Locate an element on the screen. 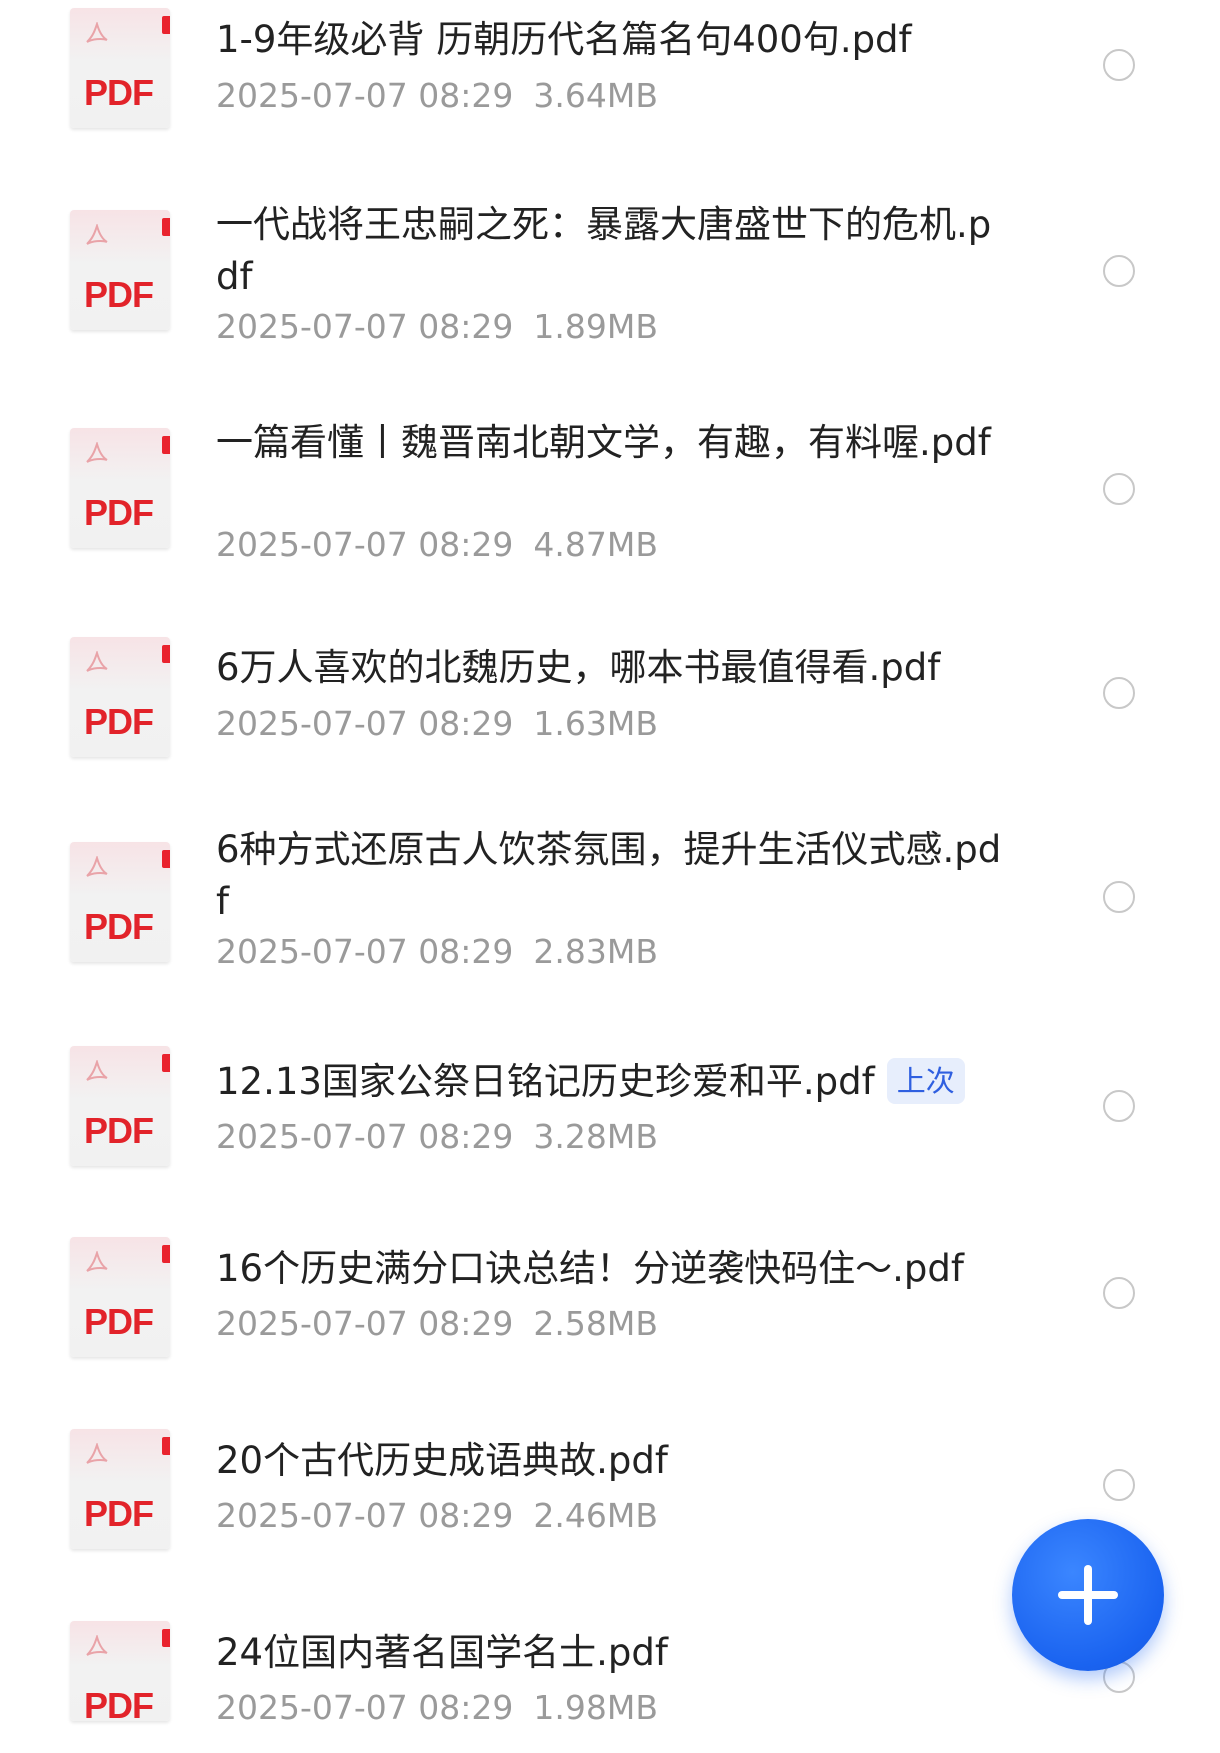 This screenshot has height=1753, width=1220. file-name: 24位国内著名国学名士.pdf is located at coordinates (442, 1652).